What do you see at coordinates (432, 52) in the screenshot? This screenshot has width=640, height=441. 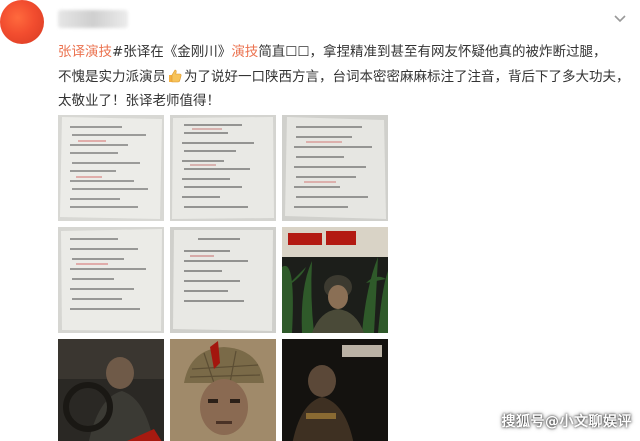 I see `post-text-fragment: 简直☐☐，拿捏精准到甚至有网友怀疑他真的被炸断过腿，` at bounding box center [432, 52].